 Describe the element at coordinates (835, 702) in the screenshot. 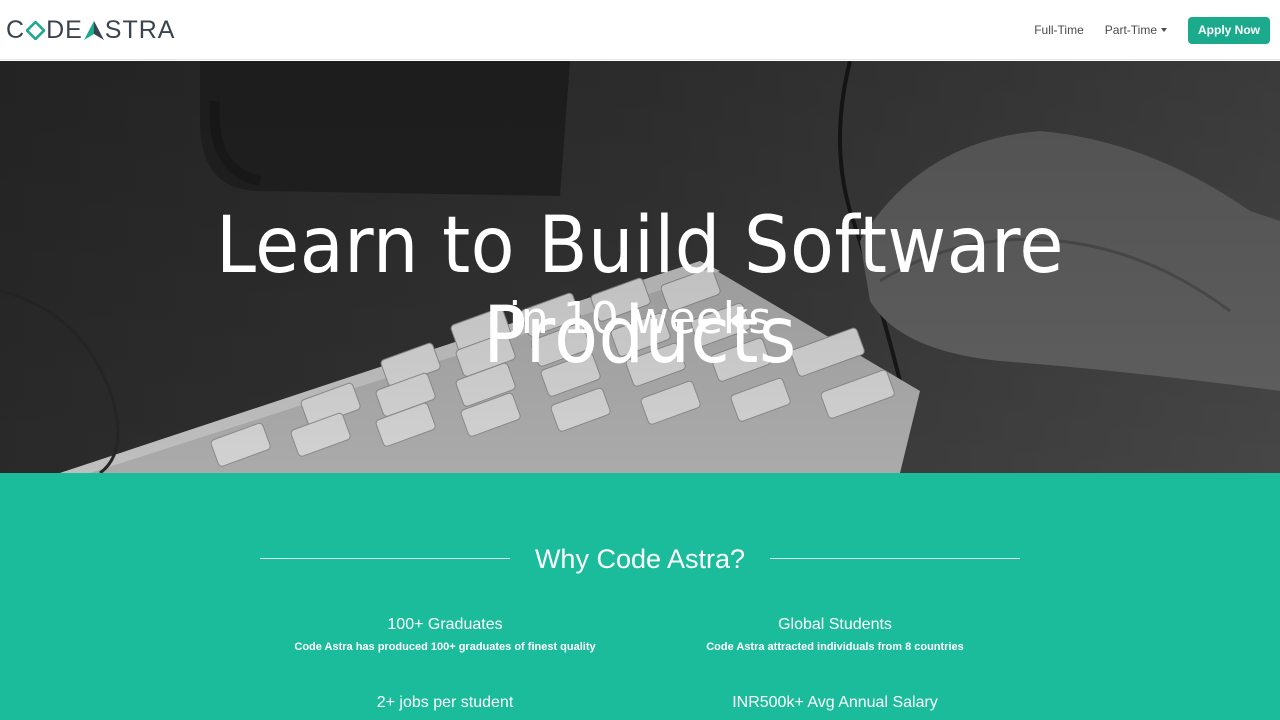

I see `feature-heading: INR500k+ Avg Annual Salary` at that location.